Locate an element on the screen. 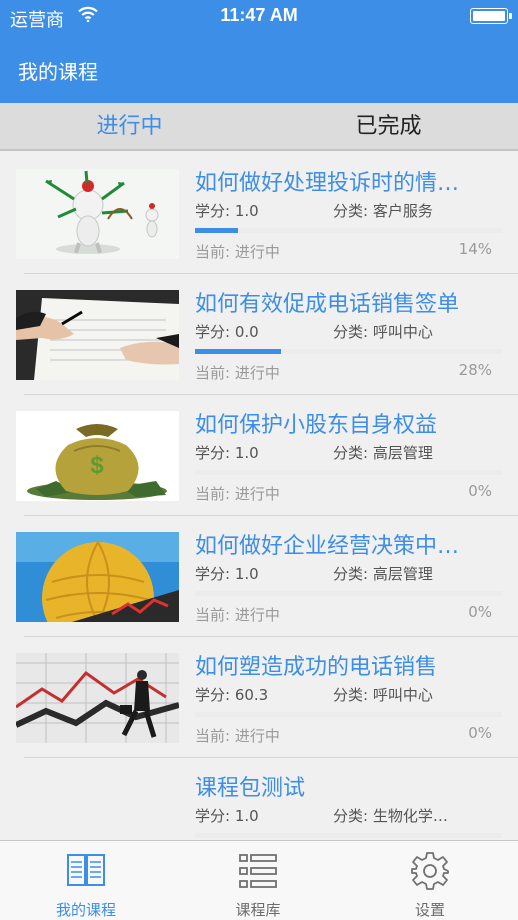 Image resolution: width=518 pixels, height=920 pixels. course-title: 如何保护小股东自身权益 is located at coordinates (316, 425).